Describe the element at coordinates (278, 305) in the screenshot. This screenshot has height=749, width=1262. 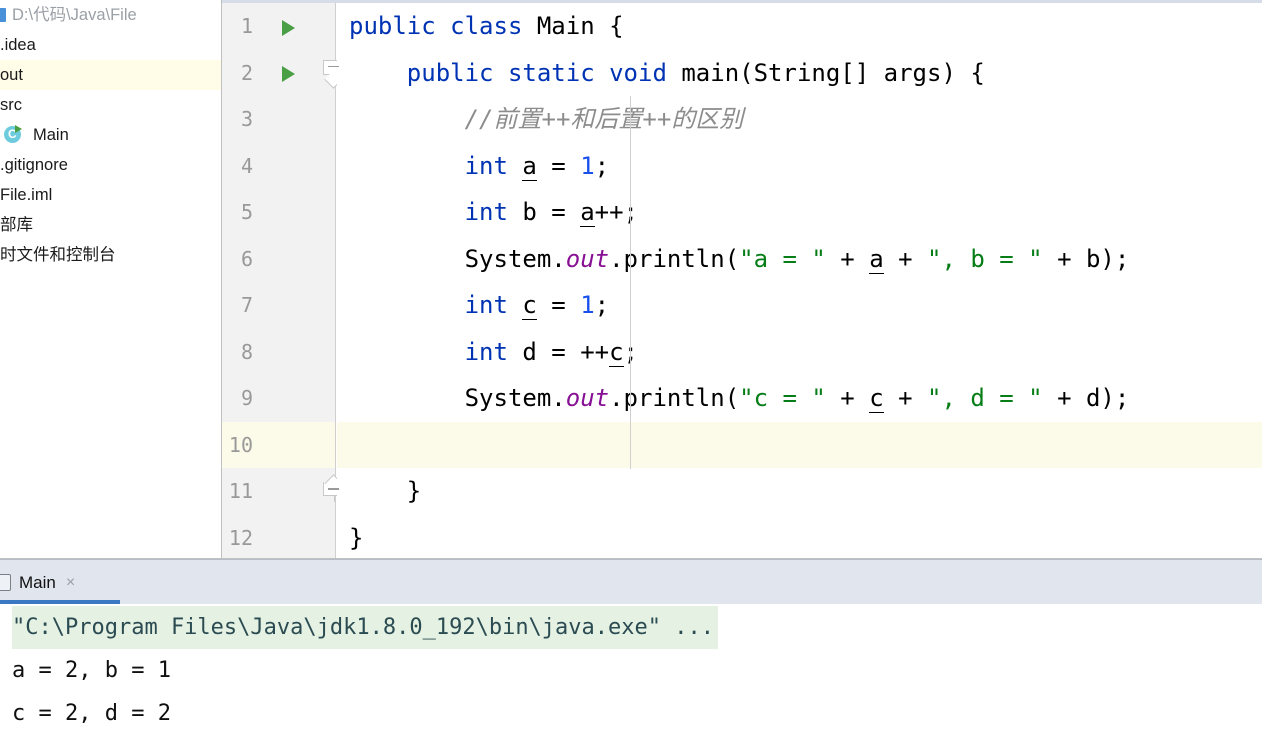
I see `gutter-line-7: 7` at that location.